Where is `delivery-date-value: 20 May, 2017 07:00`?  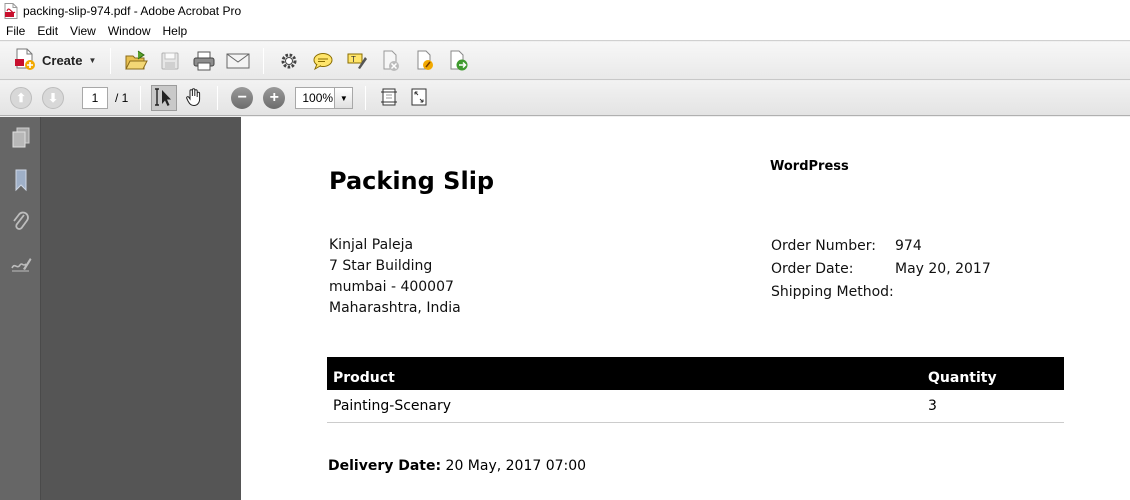
delivery-date-value: 20 May, 2017 07:00 is located at coordinates (514, 466).